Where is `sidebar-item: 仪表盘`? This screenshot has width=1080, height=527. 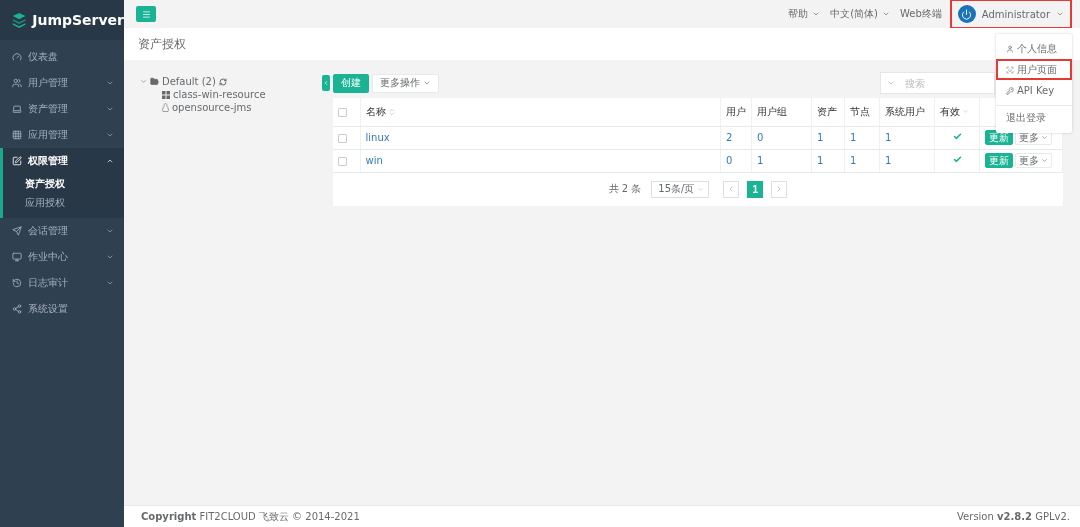
sidebar-item: 仪表盘 is located at coordinates (62, 57).